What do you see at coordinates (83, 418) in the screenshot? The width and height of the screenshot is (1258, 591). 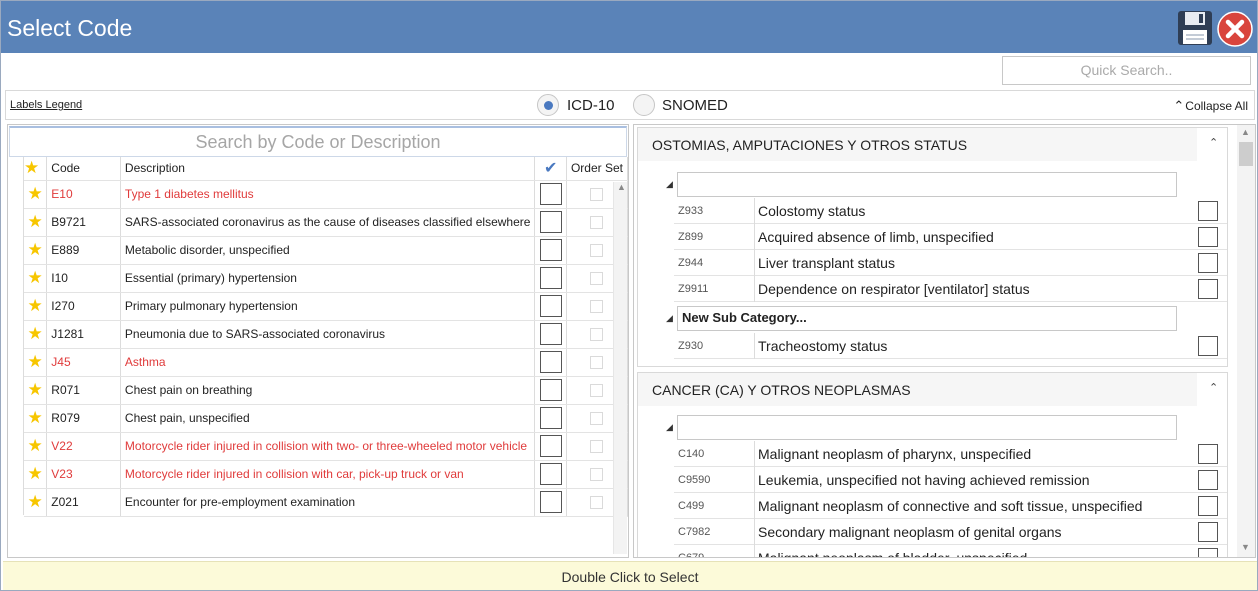 I see `row-code: R079` at bounding box center [83, 418].